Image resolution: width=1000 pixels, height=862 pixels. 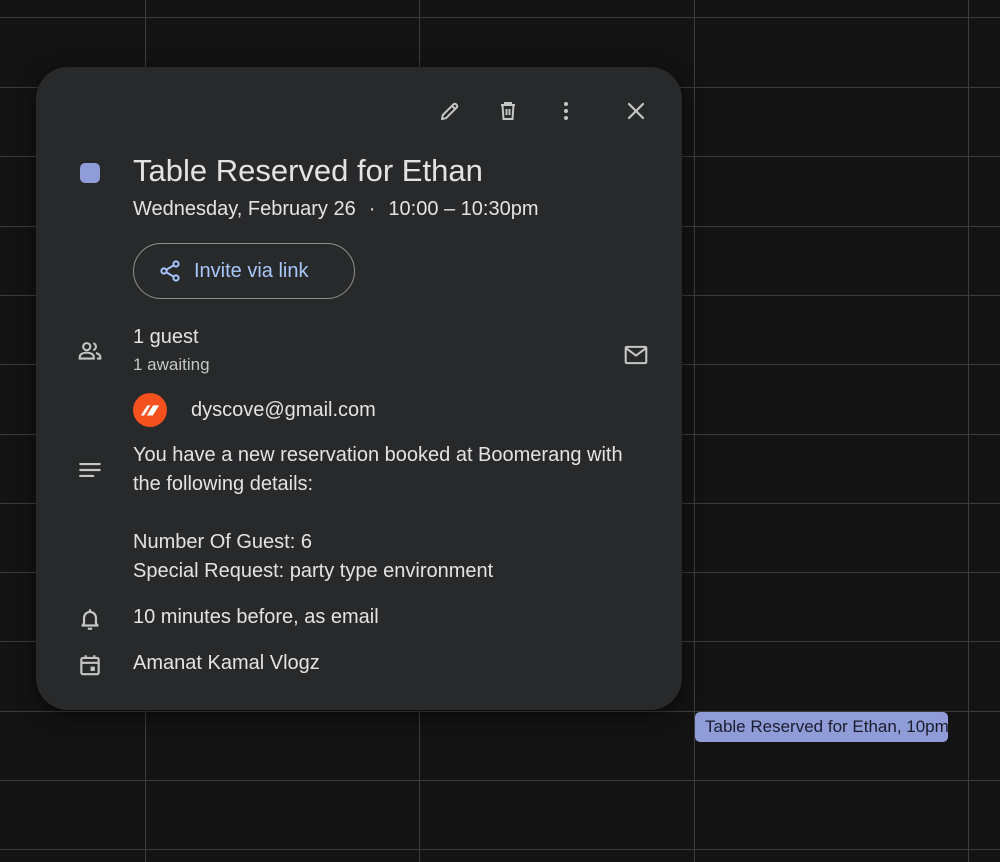 I want to click on edit-event-button, so click(x=450, y=111).